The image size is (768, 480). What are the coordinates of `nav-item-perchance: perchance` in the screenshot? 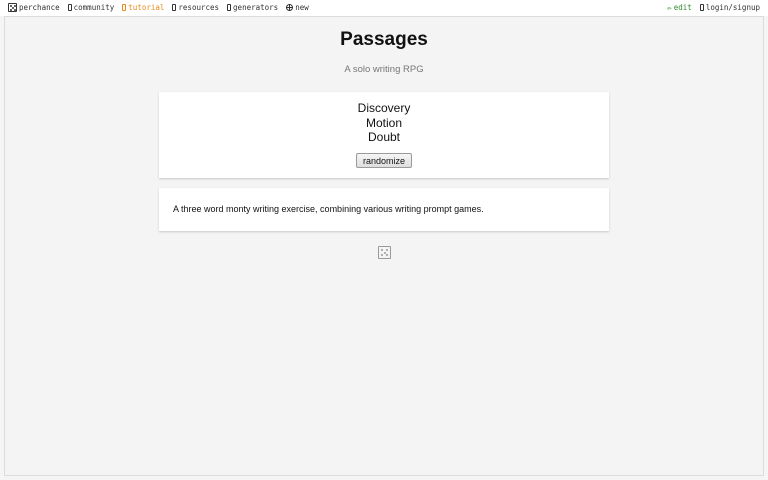 It's located at (34, 7).